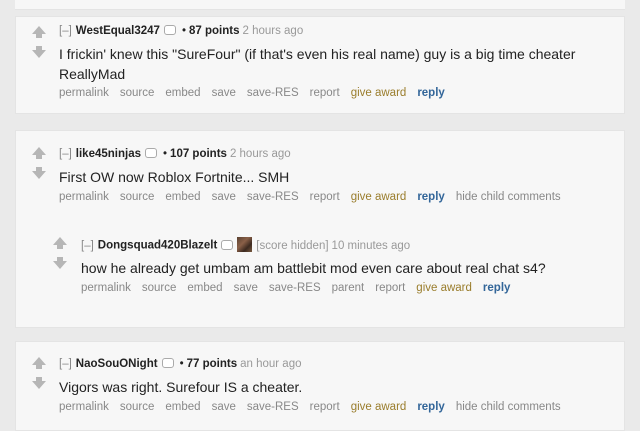  What do you see at coordinates (92, 74) in the screenshot?
I see `comment-body-line: ReallyMad` at bounding box center [92, 74].